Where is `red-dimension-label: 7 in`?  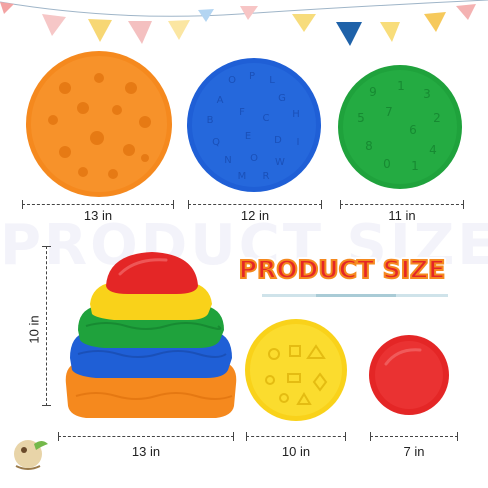
red-dimension-label: 7 in is located at coordinates (414, 451).